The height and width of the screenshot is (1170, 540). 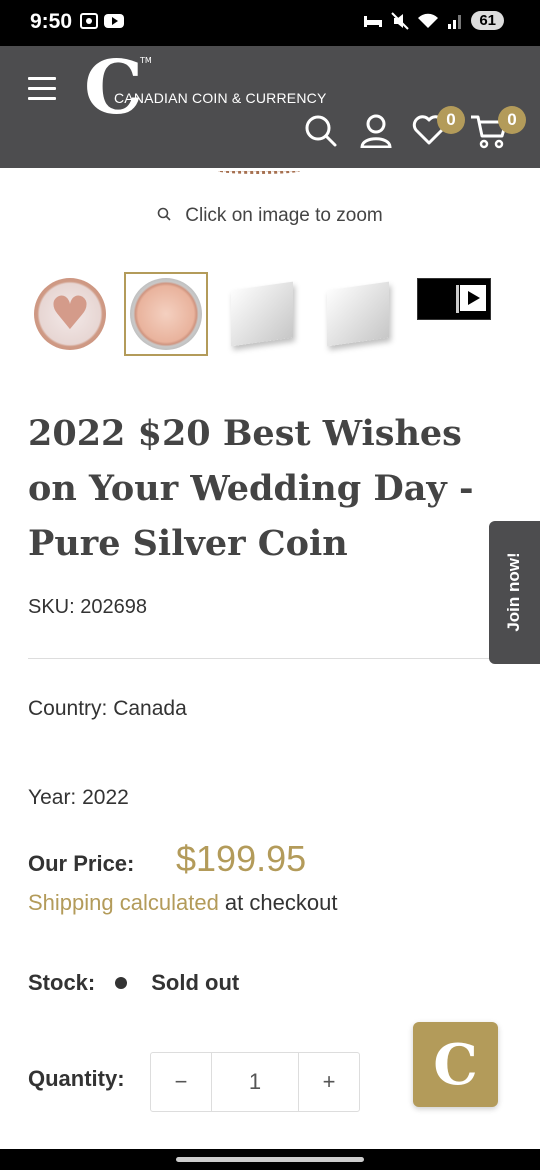 What do you see at coordinates (473, 298) in the screenshot?
I see `play-icon` at bounding box center [473, 298].